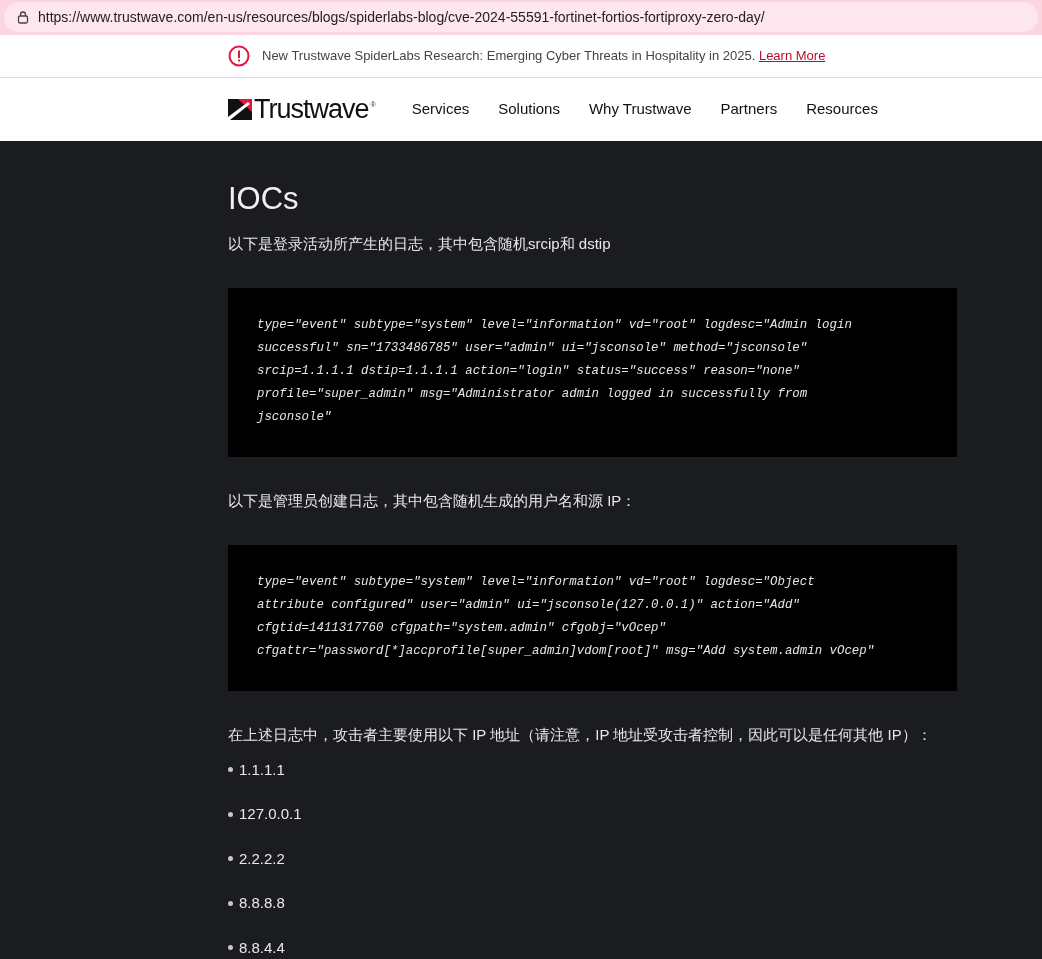 This screenshot has width=1042, height=959. I want to click on logo-icon, so click(240, 109).